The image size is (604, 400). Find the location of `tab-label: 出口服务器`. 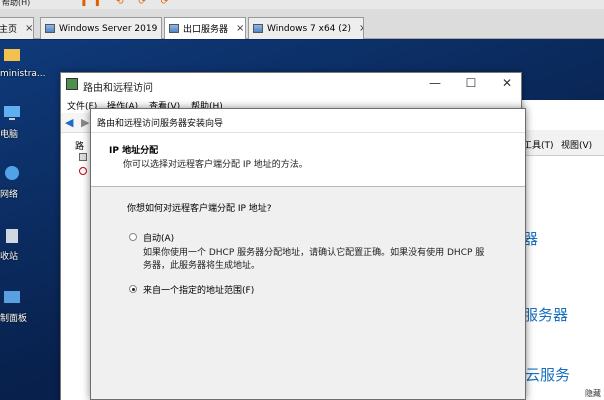

tab-label: 出口服务器 is located at coordinates (206, 30).